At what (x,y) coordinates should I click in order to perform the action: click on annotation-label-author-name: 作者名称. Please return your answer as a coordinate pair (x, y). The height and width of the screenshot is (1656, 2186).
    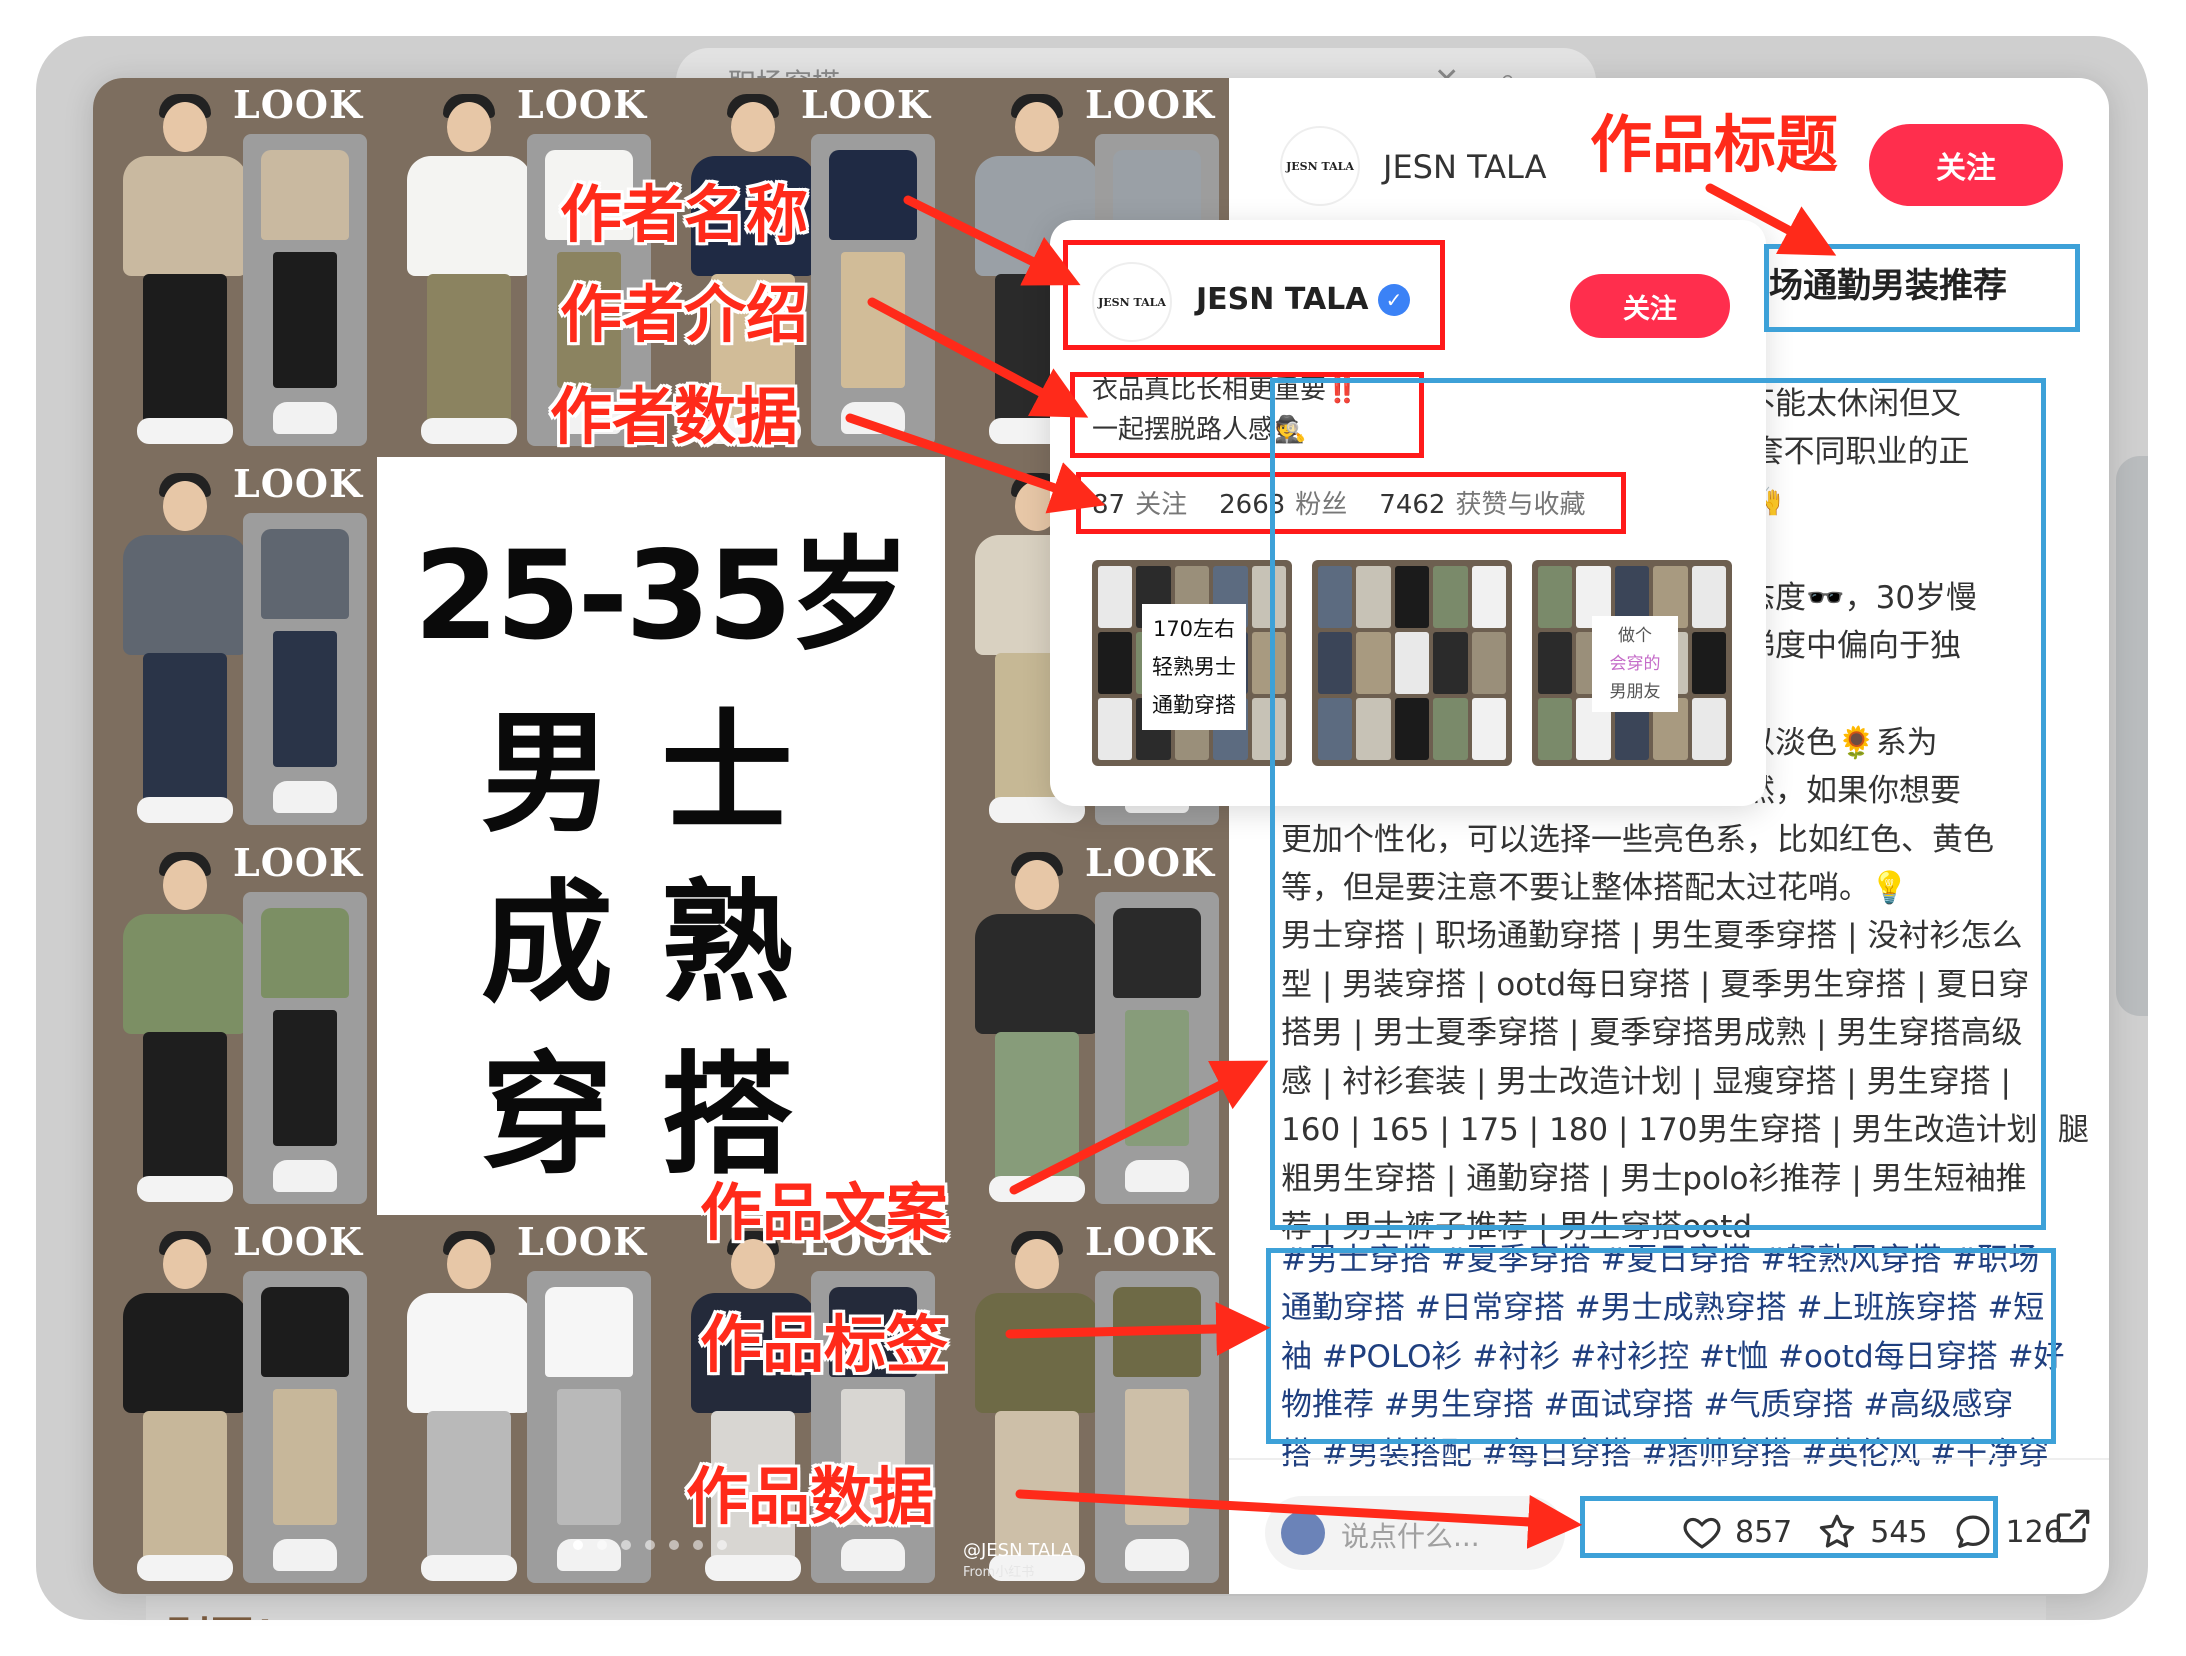
    Looking at the image, I should click on (684, 214).